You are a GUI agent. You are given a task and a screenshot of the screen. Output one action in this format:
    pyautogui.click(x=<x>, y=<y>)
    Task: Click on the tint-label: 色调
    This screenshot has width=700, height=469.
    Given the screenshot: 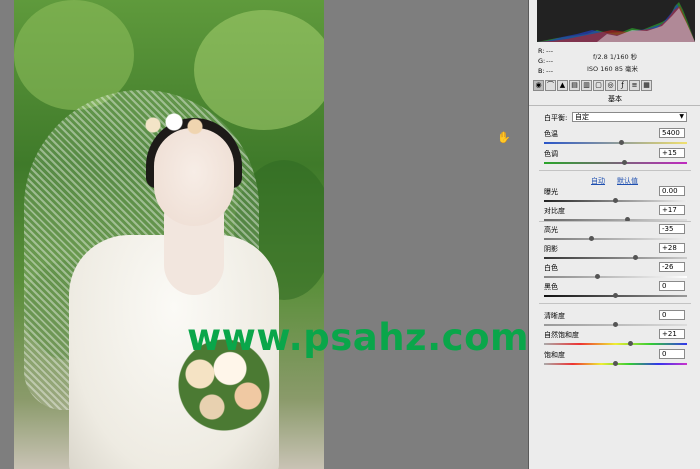 What is the action you would take?
    pyautogui.click(x=551, y=154)
    